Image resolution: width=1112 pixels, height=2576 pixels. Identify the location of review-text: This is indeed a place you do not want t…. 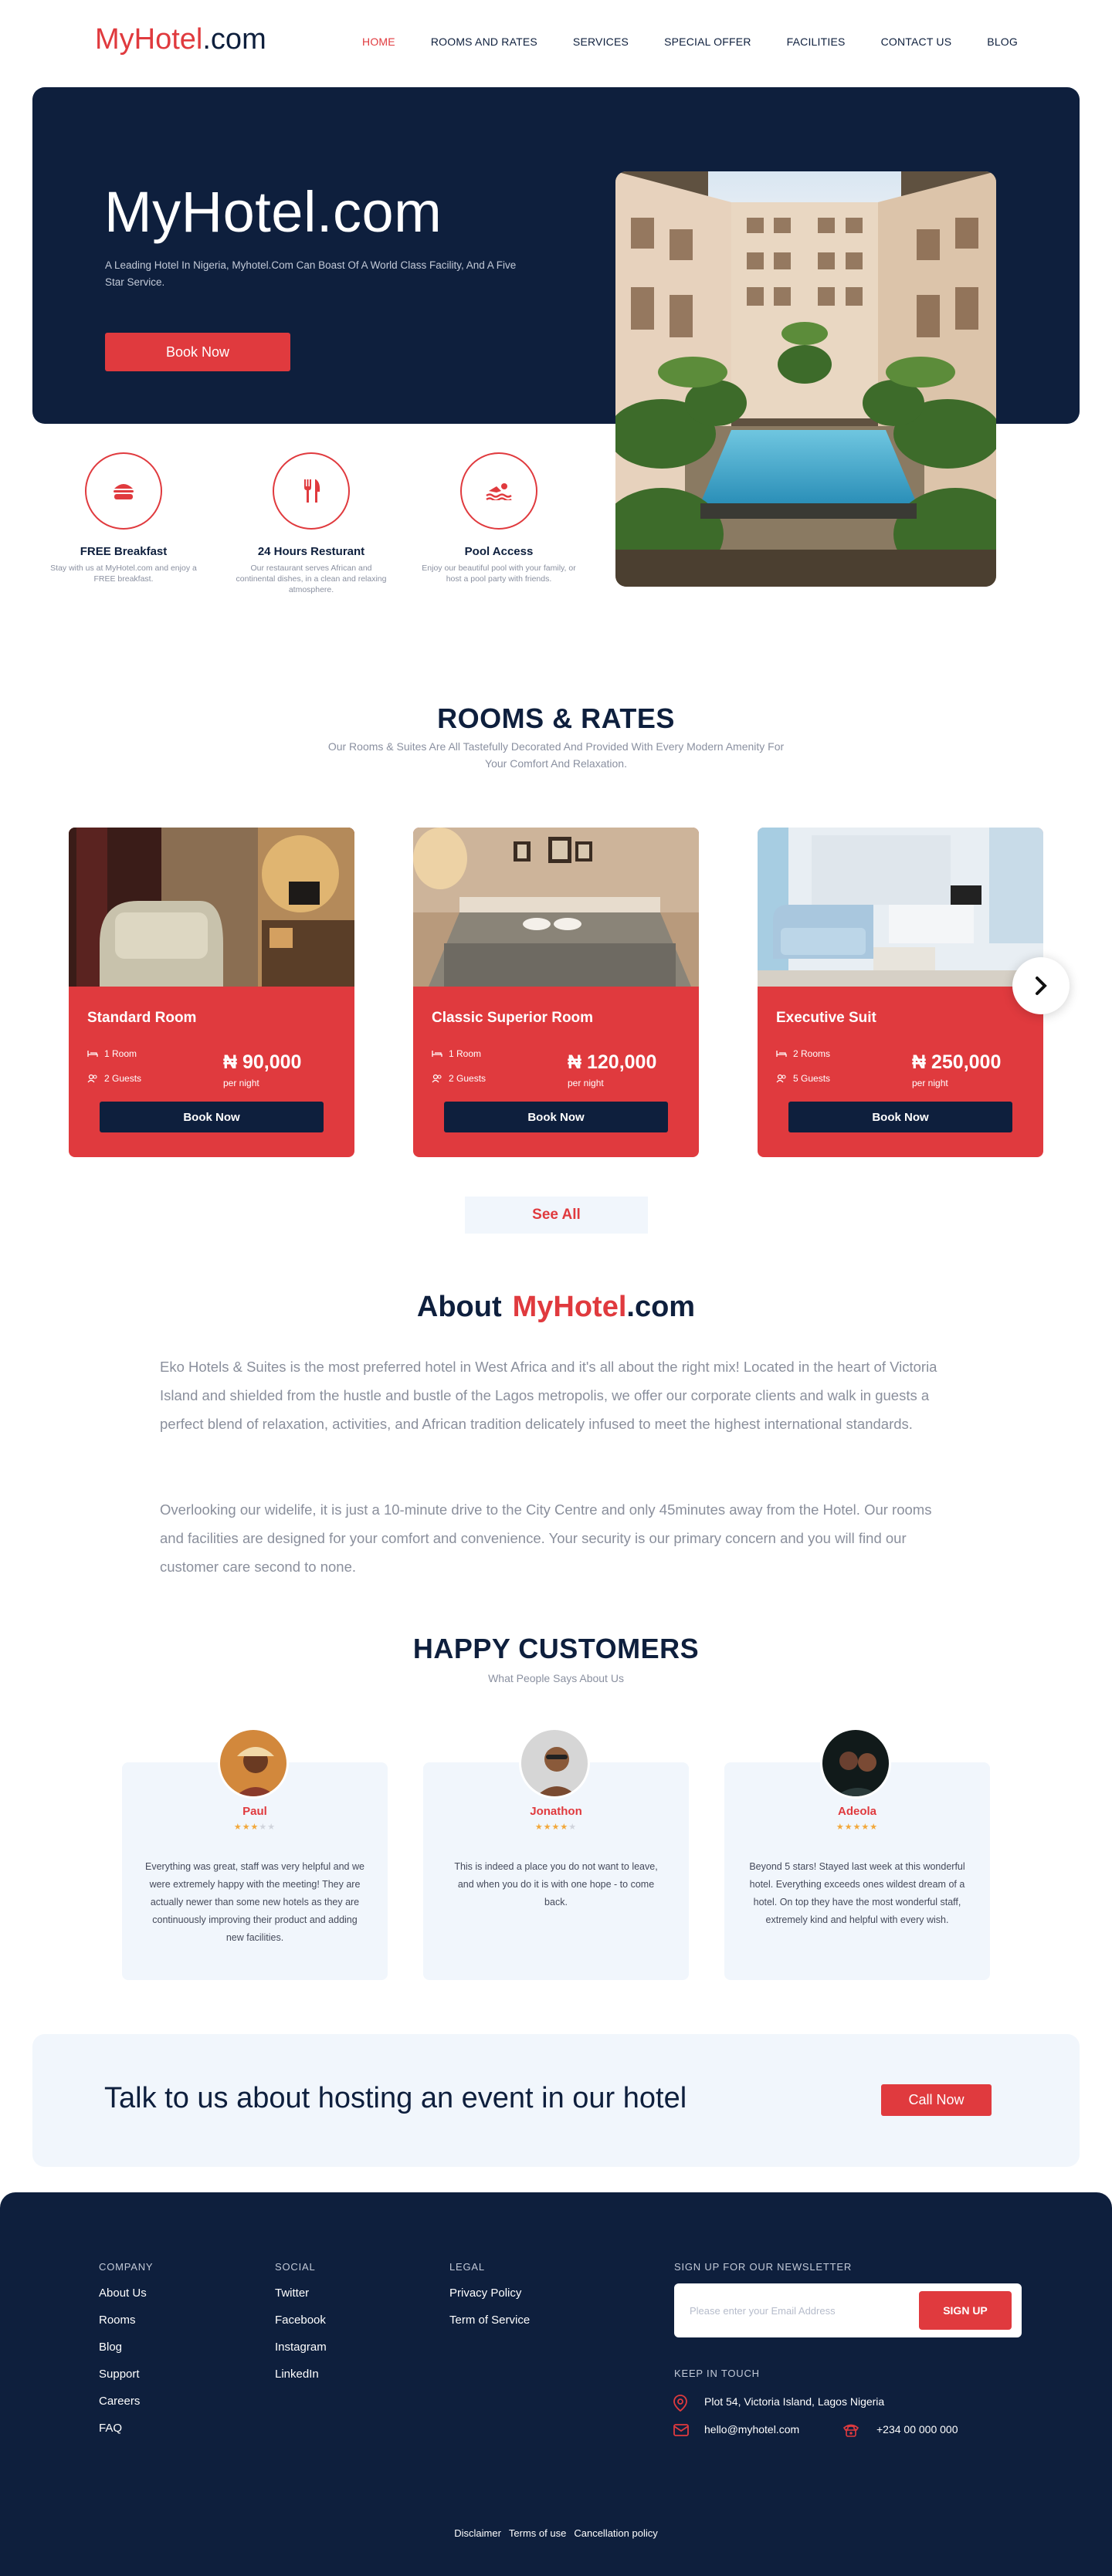
(556, 1884).